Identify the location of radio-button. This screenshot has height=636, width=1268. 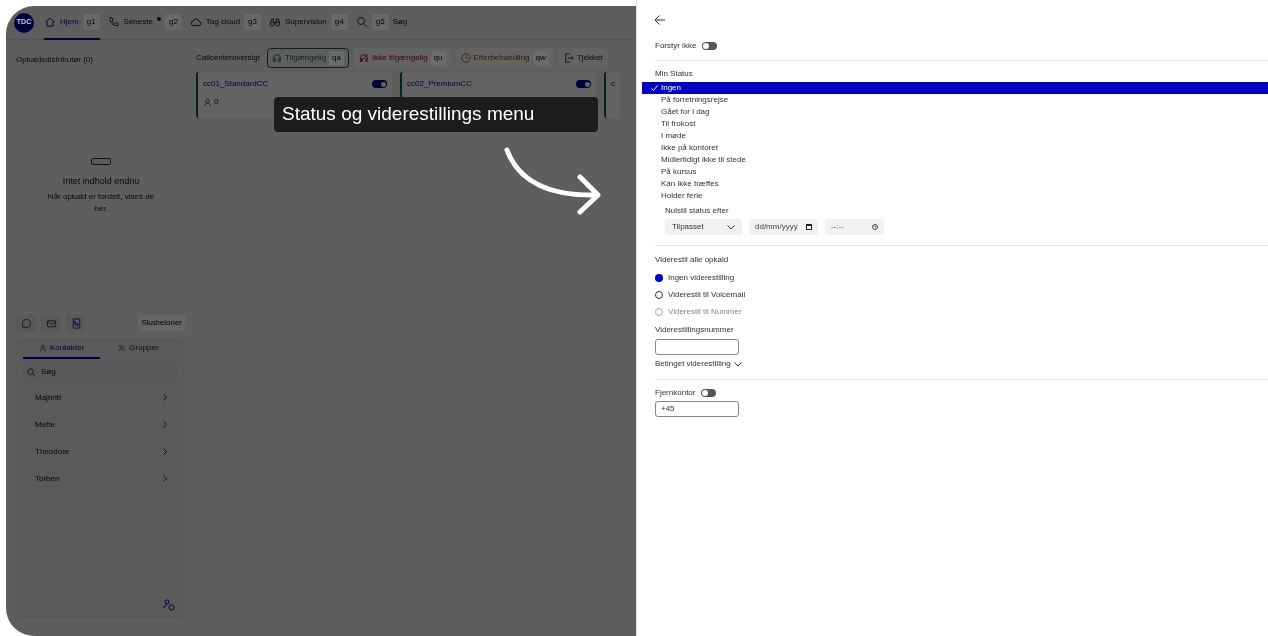
(659, 278).